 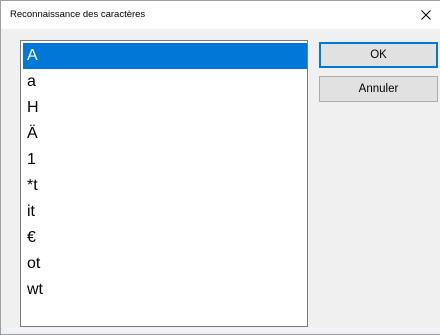 What do you see at coordinates (78, 14) in the screenshot?
I see `dialog-title: Reconnaissance des caractères` at bounding box center [78, 14].